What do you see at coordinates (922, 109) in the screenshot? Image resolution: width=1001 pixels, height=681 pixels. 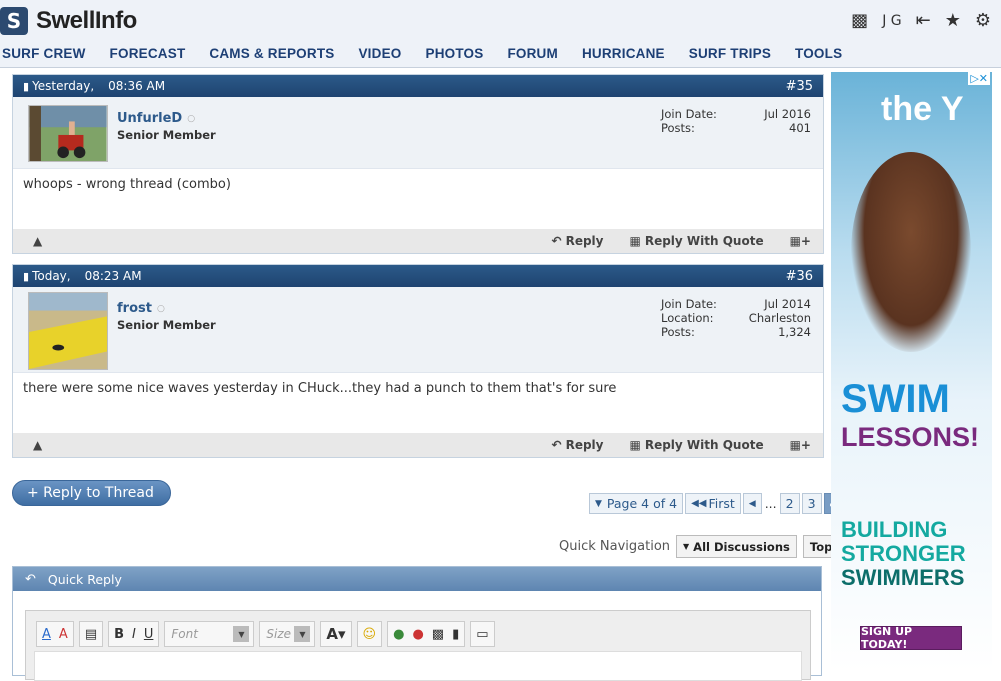 I see `ad-brand: the Y` at bounding box center [922, 109].